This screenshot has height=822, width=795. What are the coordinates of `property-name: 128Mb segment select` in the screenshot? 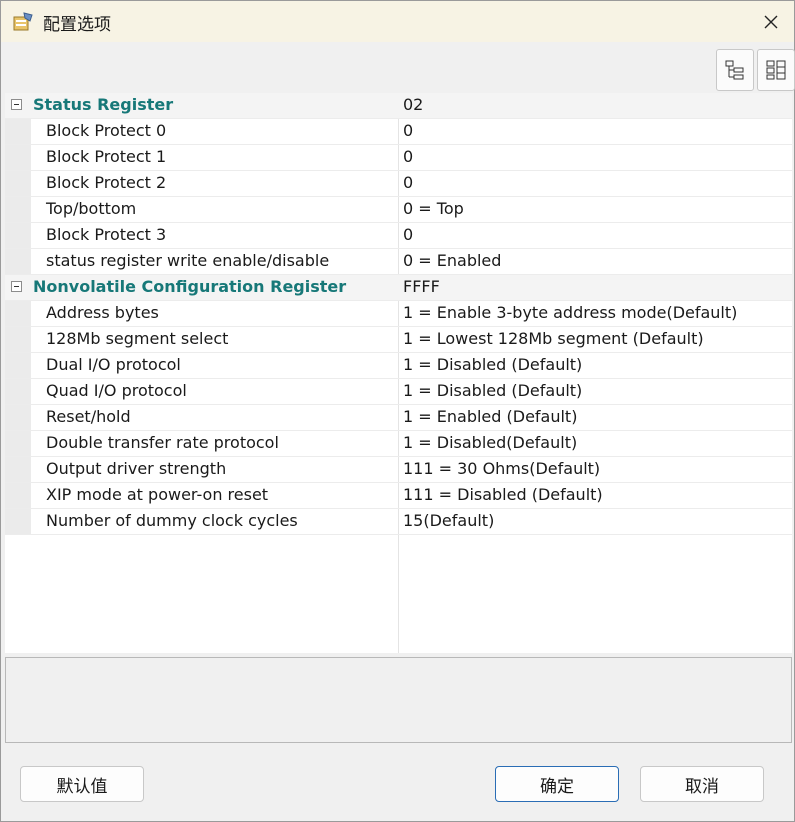 It's located at (137, 338).